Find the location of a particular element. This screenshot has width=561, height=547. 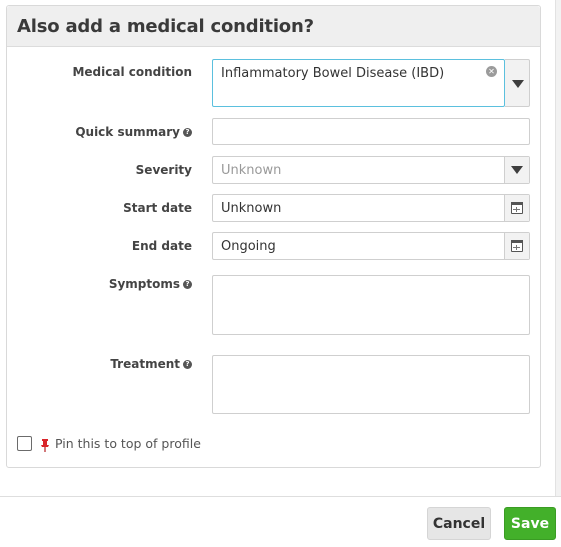

symptoms-label: Symptoms ? is located at coordinates (150, 284).